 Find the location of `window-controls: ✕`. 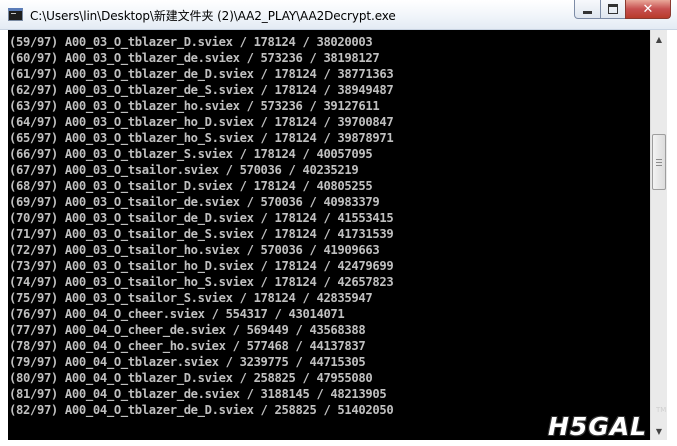

window-controls: ✕ is located at coordinates (622, 10).